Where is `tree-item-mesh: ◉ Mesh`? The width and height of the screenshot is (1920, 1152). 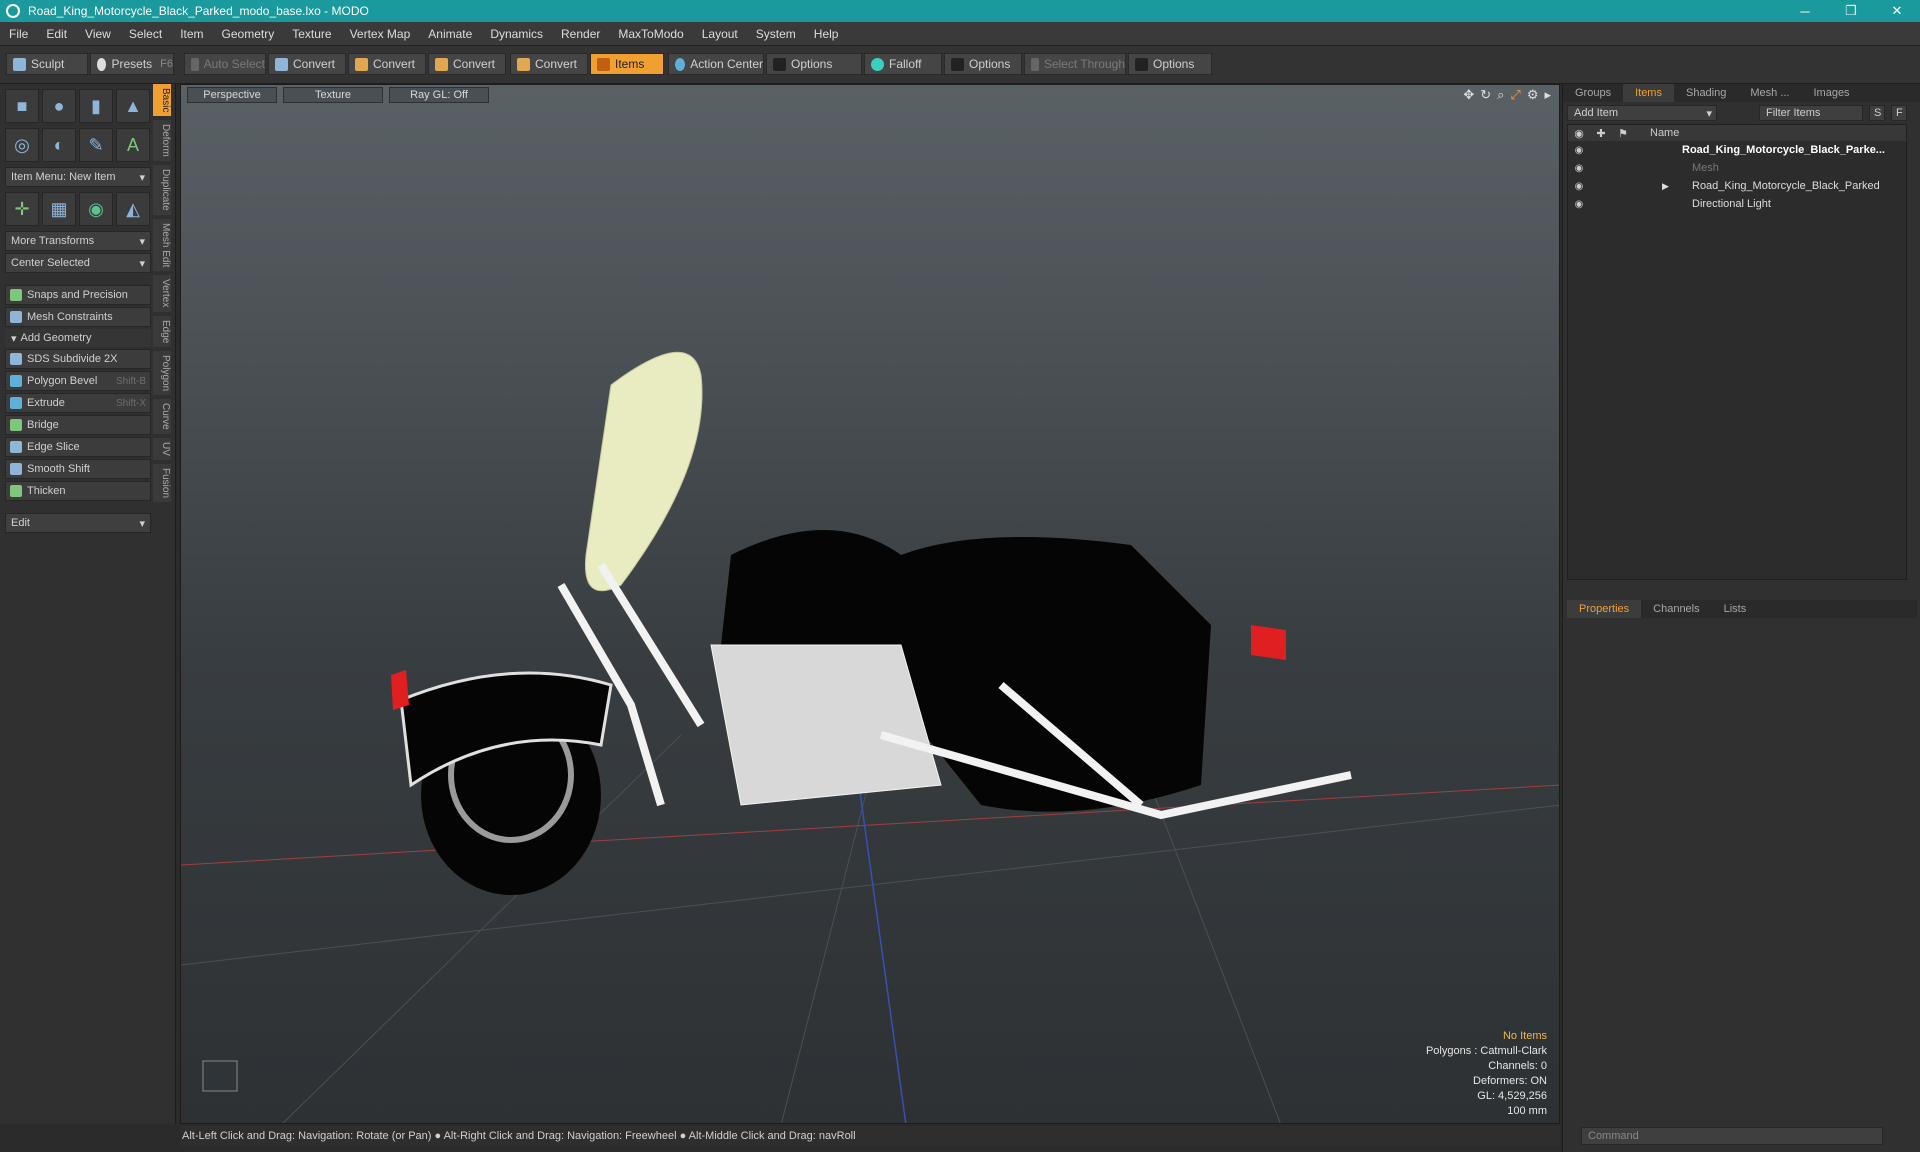
tree-item-mesh: ◉ Mesh is located at coordinates (1737, 168).